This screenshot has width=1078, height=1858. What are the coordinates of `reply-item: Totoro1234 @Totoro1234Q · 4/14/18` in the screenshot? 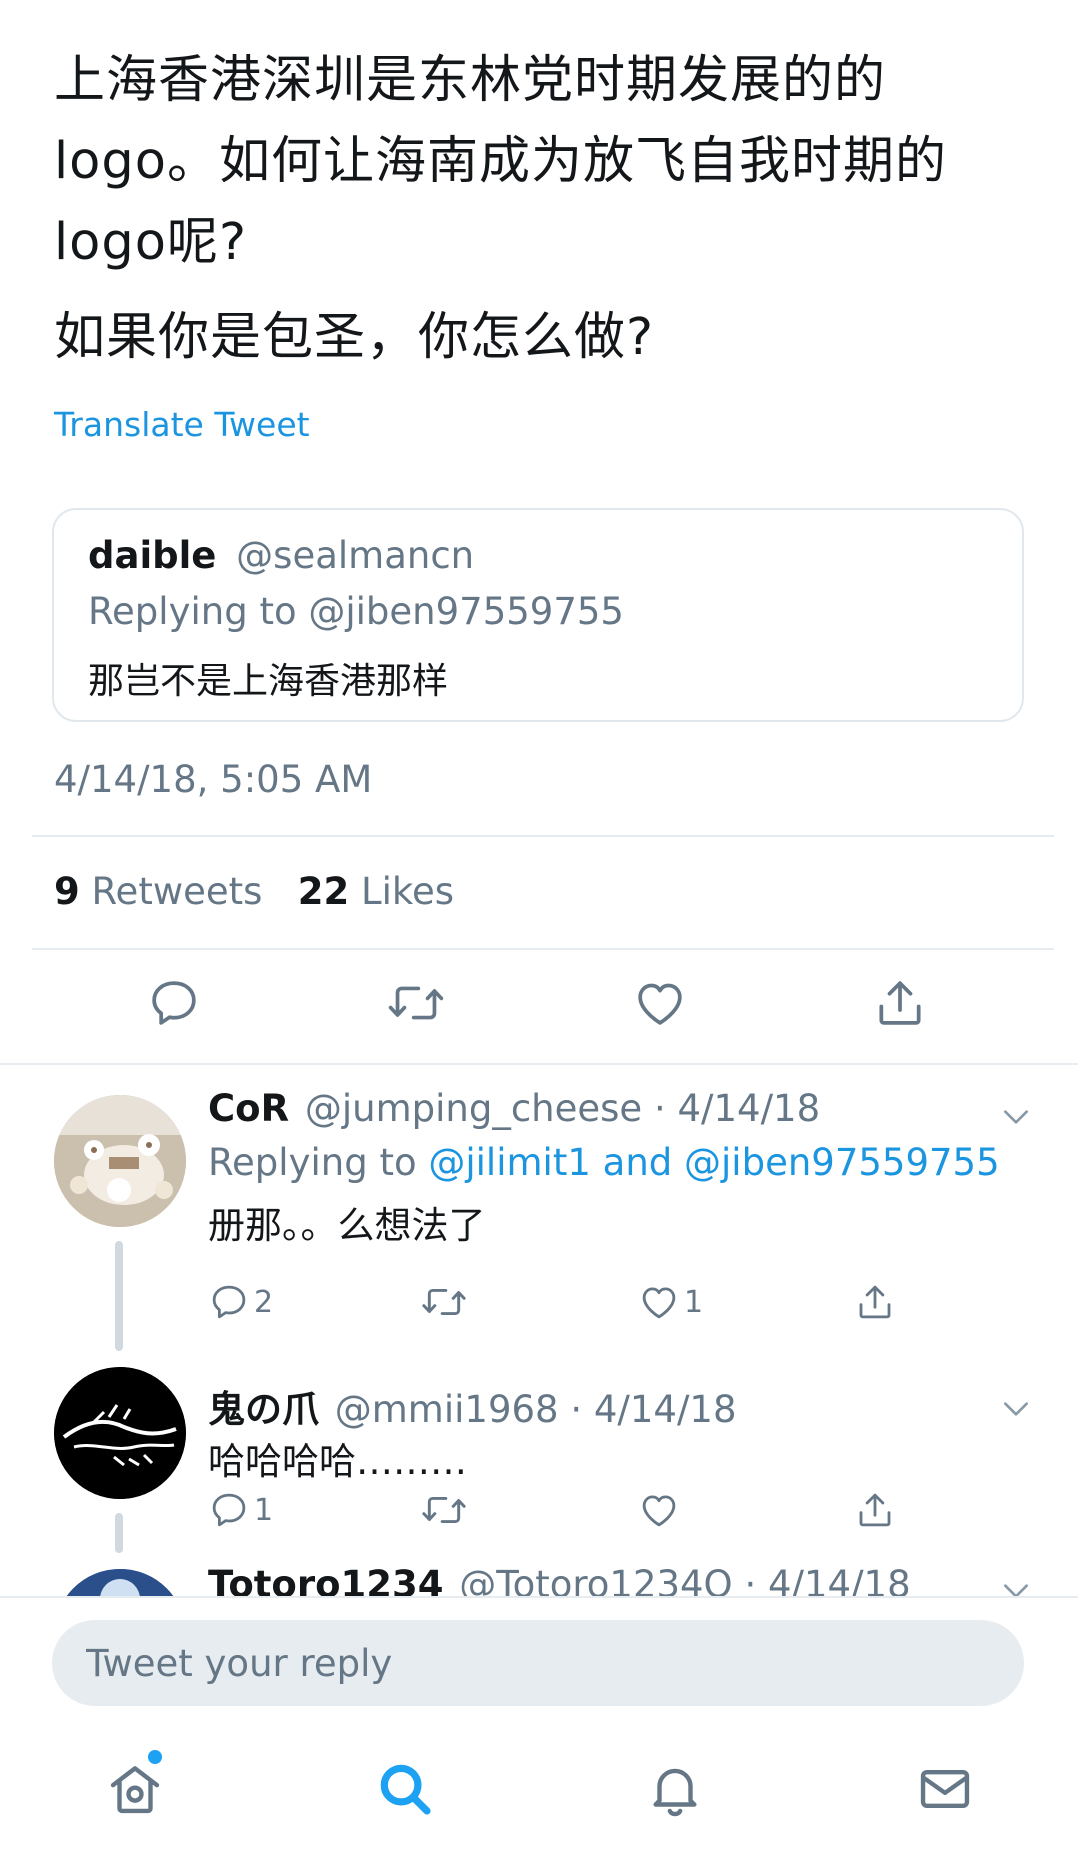 It's located at (539, 1575).